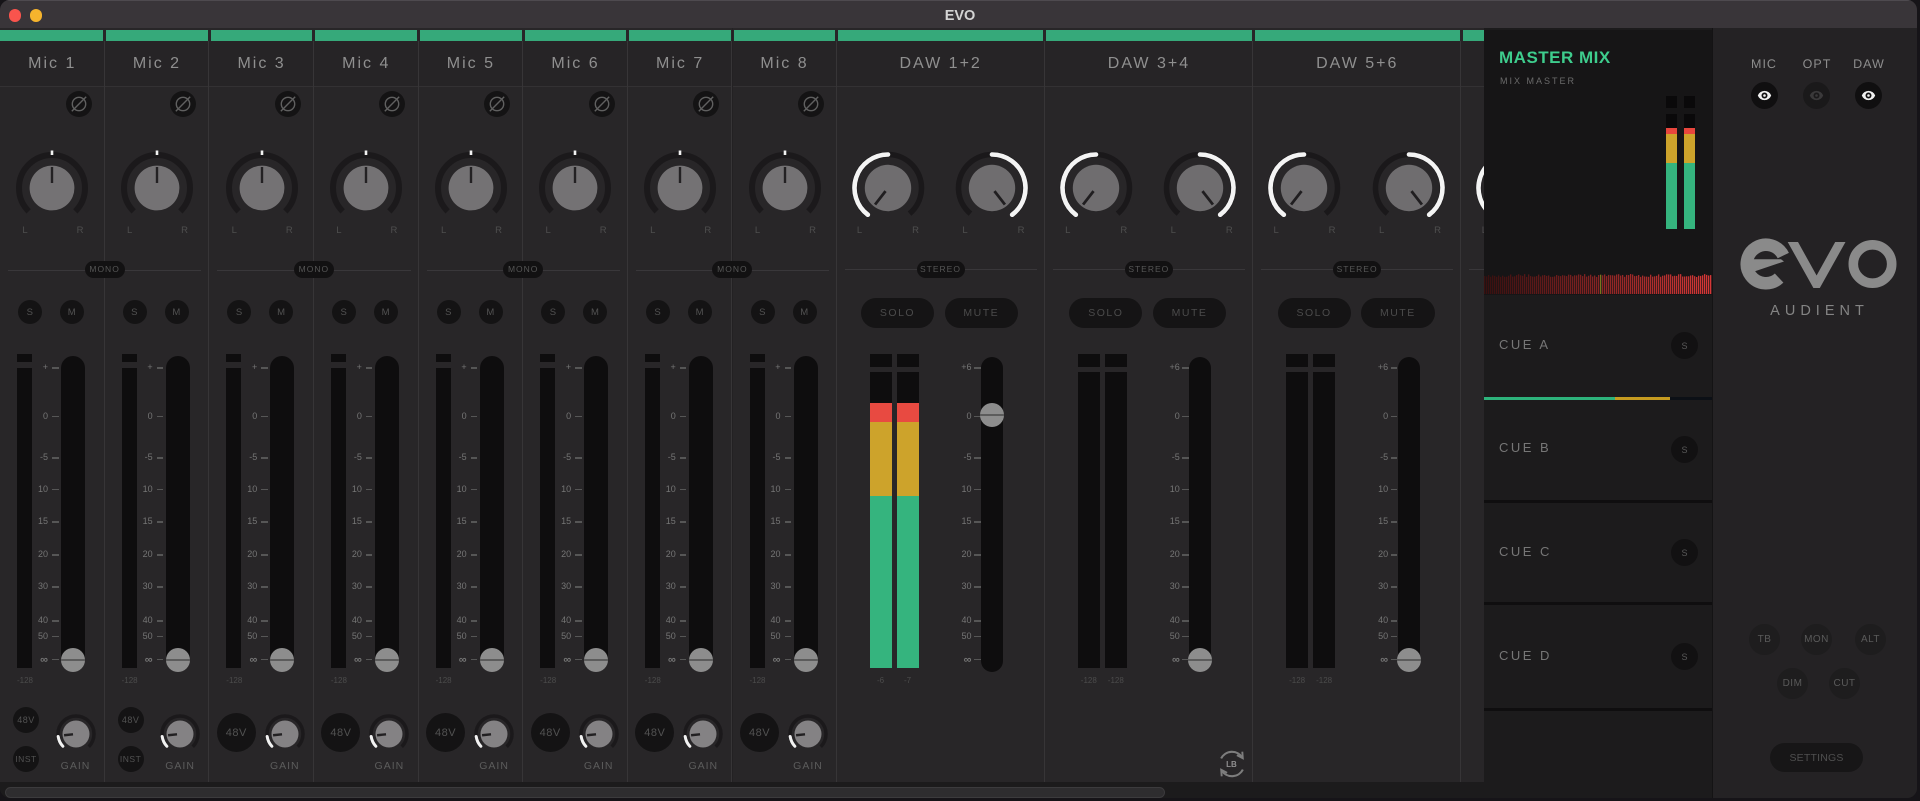  What do you see at coordinates (1231, 764) in the screenshot?
I see `svg-text: LB` at bounding box center [1231, 764].